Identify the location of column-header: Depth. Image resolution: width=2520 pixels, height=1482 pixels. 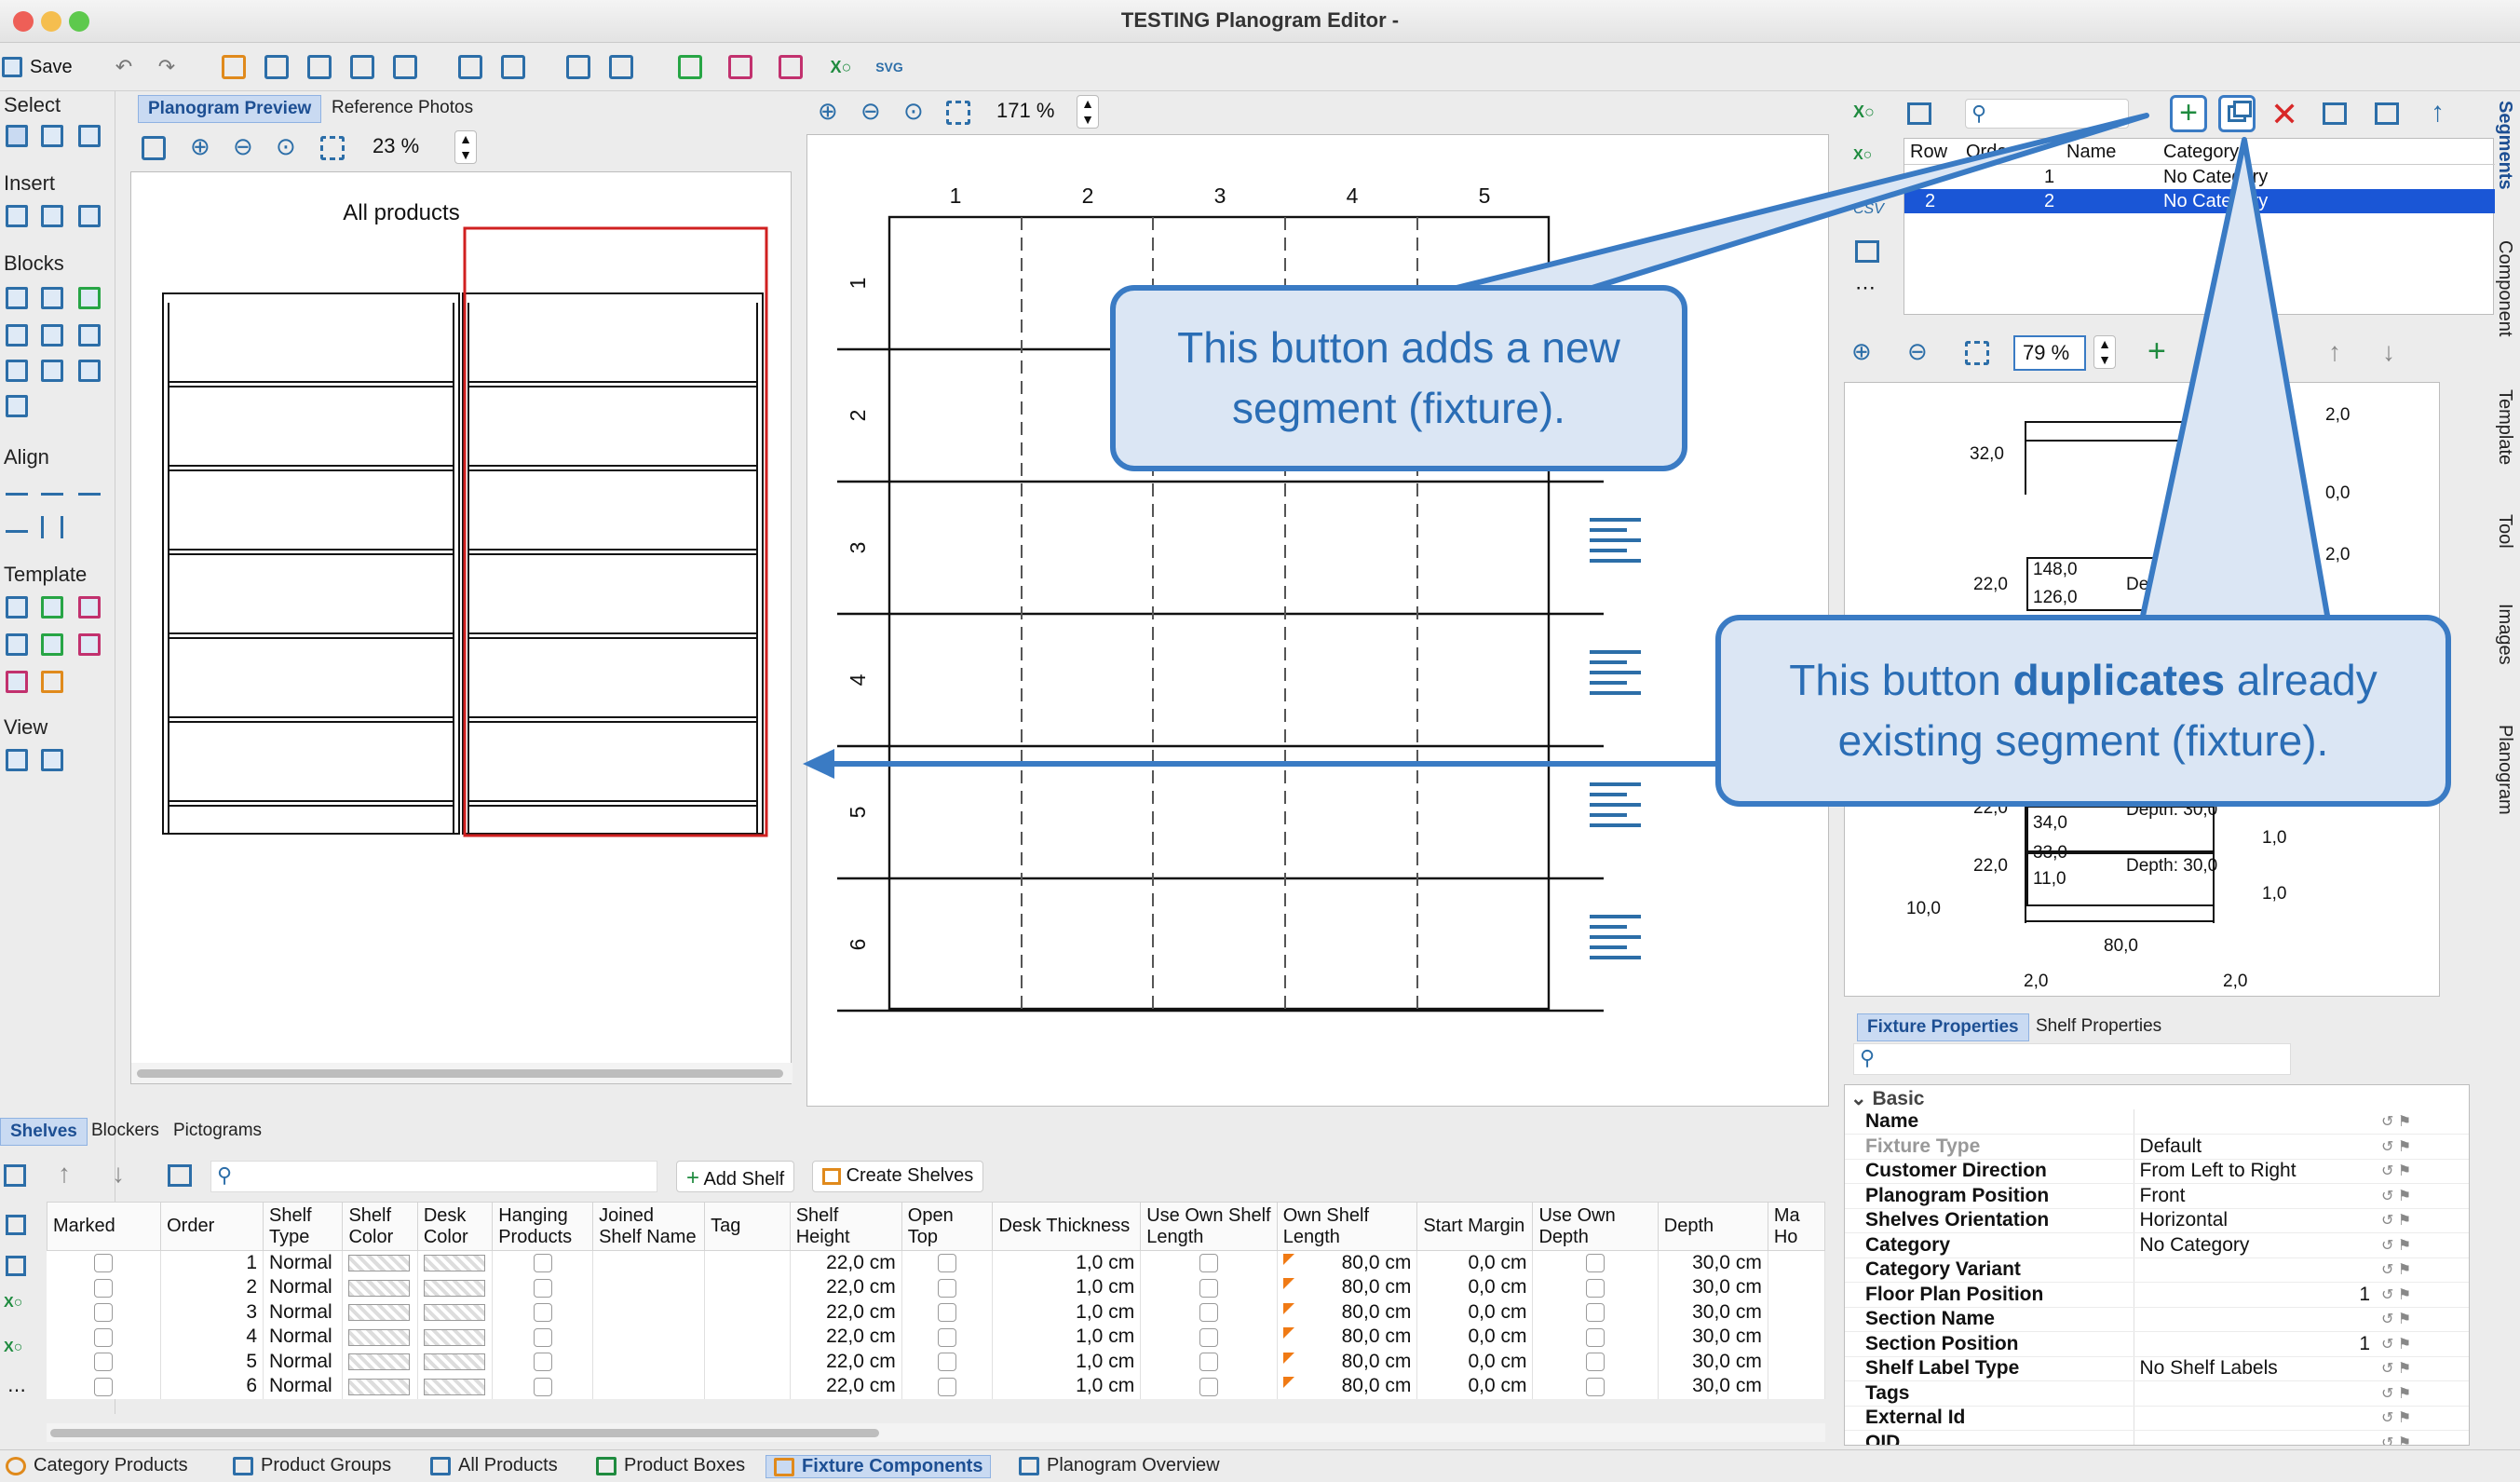
(1712, 1226).